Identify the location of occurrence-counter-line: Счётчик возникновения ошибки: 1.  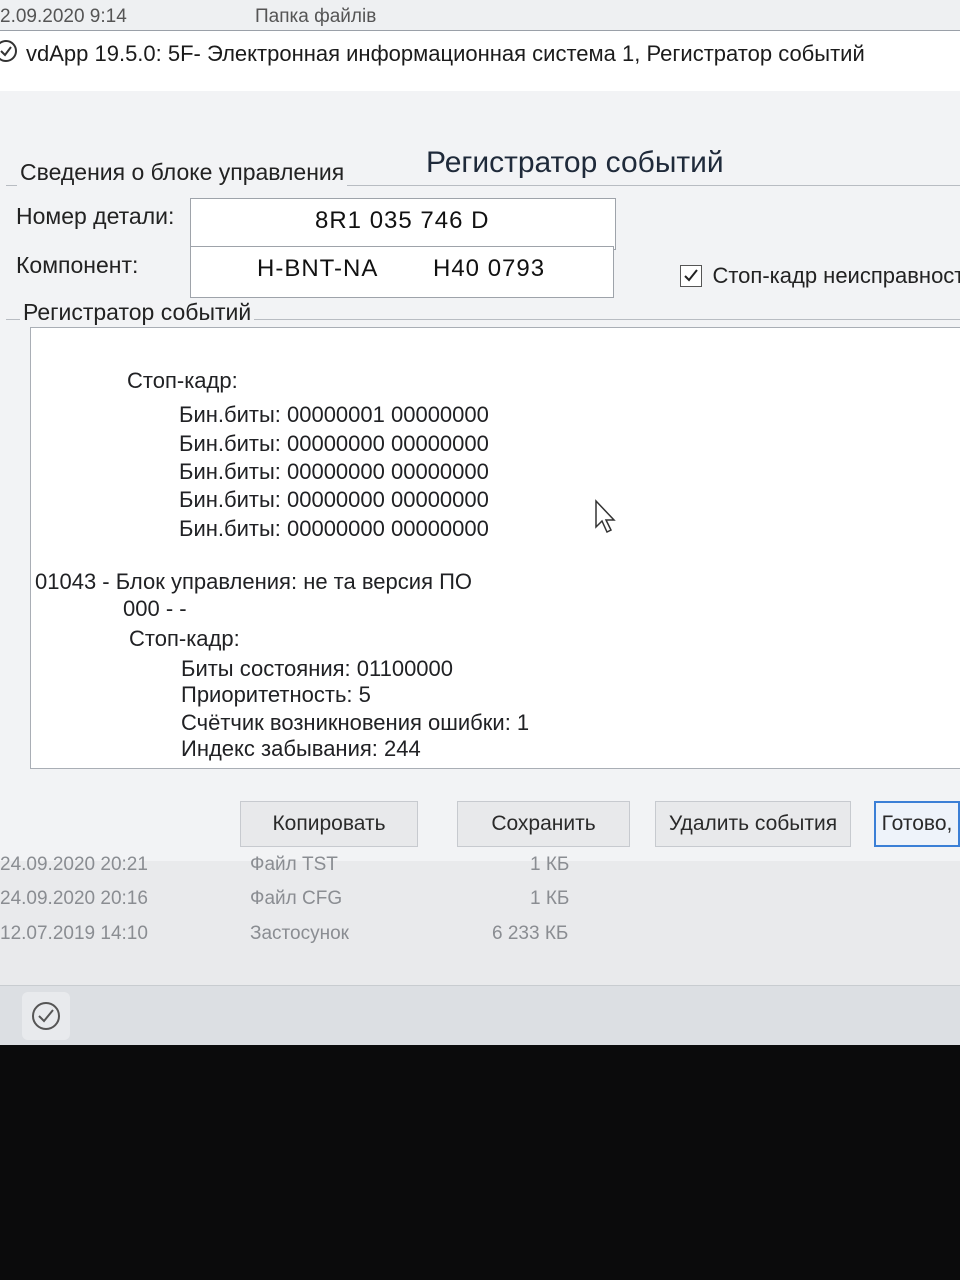
(355, 722).